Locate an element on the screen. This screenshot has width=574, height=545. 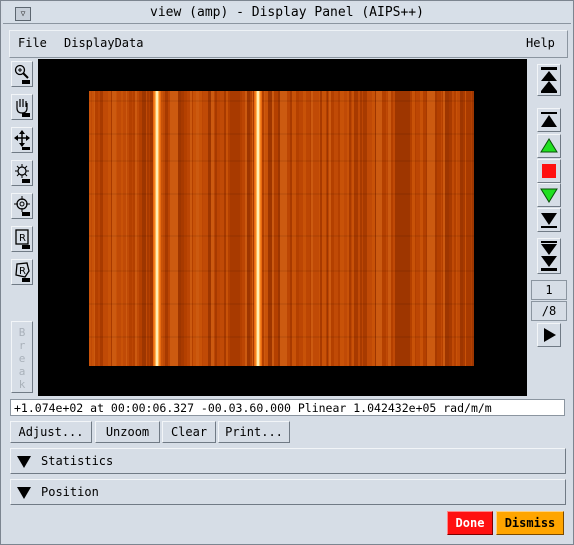
frame-total: /8 is located at coordinates (549, 311).